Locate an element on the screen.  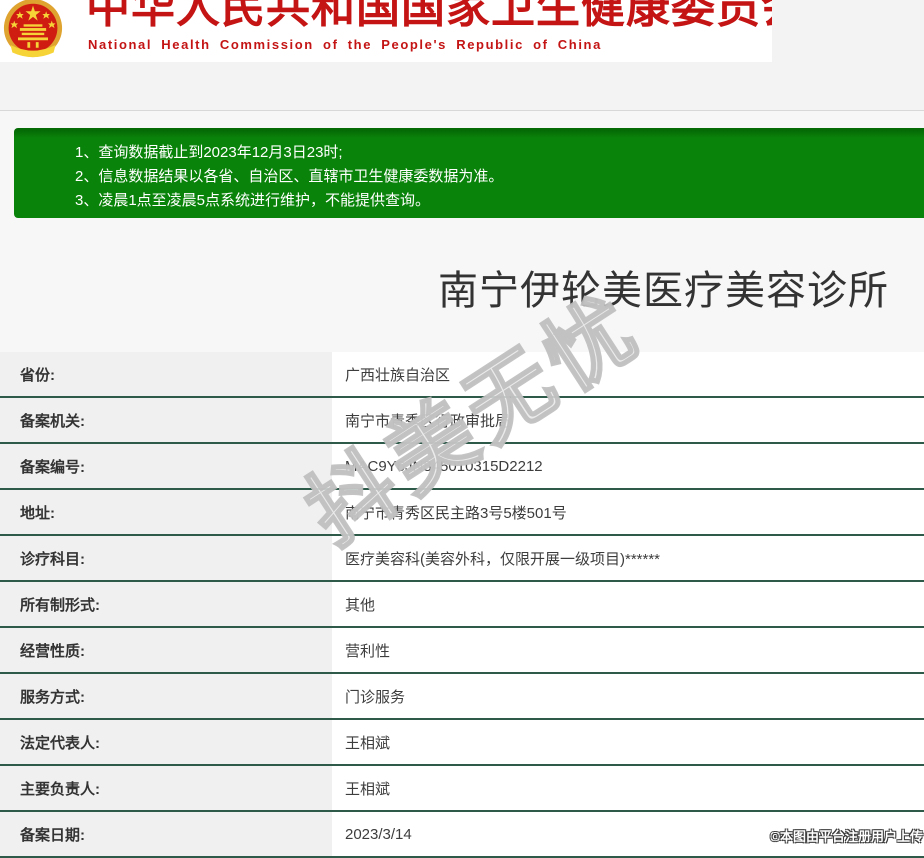
field-label: 备案编号: is located at coordinates (166, 466).